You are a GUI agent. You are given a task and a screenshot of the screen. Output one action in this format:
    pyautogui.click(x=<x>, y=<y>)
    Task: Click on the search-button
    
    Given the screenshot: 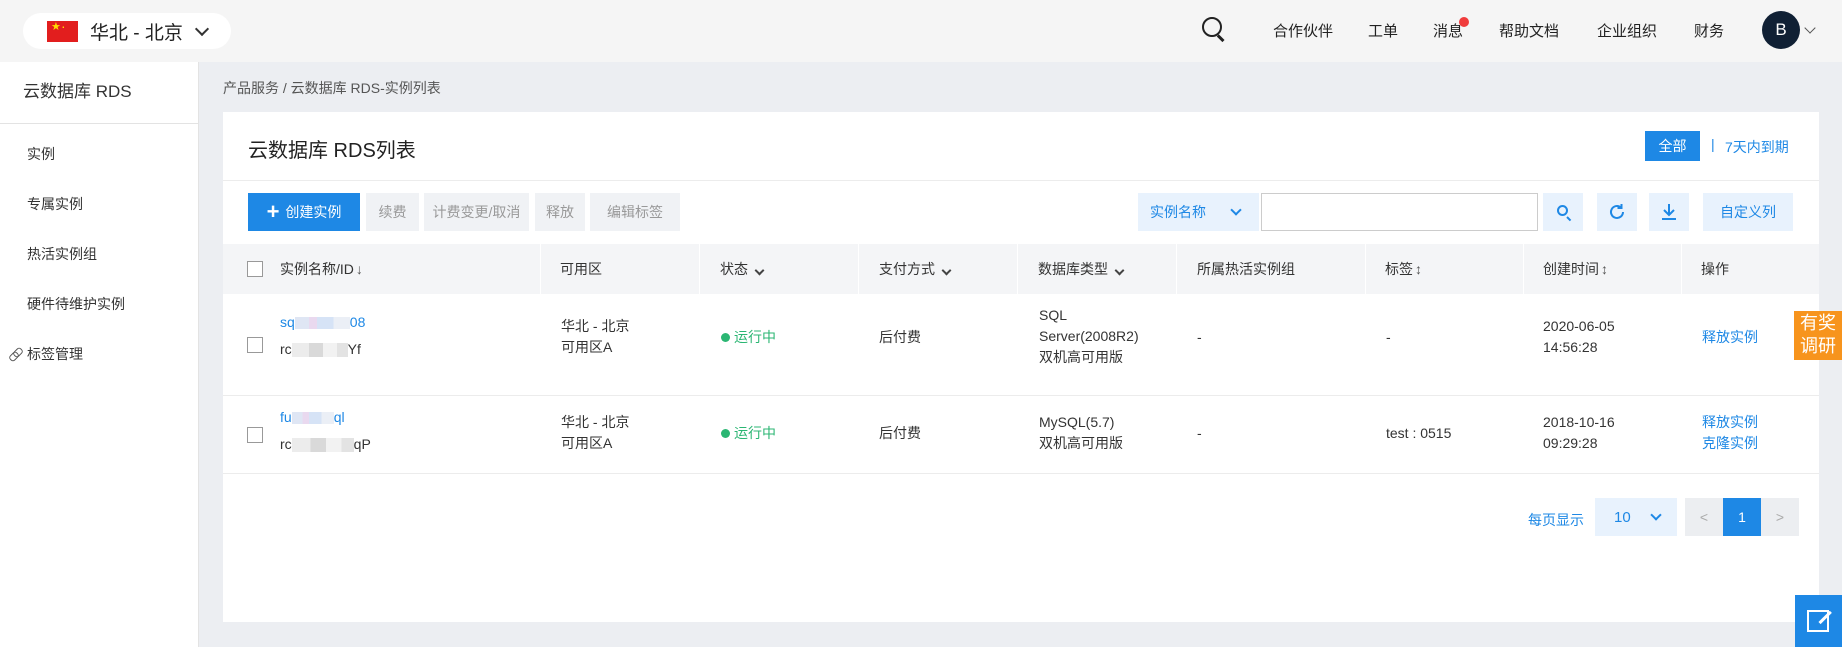 What is the action you would take?
    pyautogui.click(x=1563, y=212)
    